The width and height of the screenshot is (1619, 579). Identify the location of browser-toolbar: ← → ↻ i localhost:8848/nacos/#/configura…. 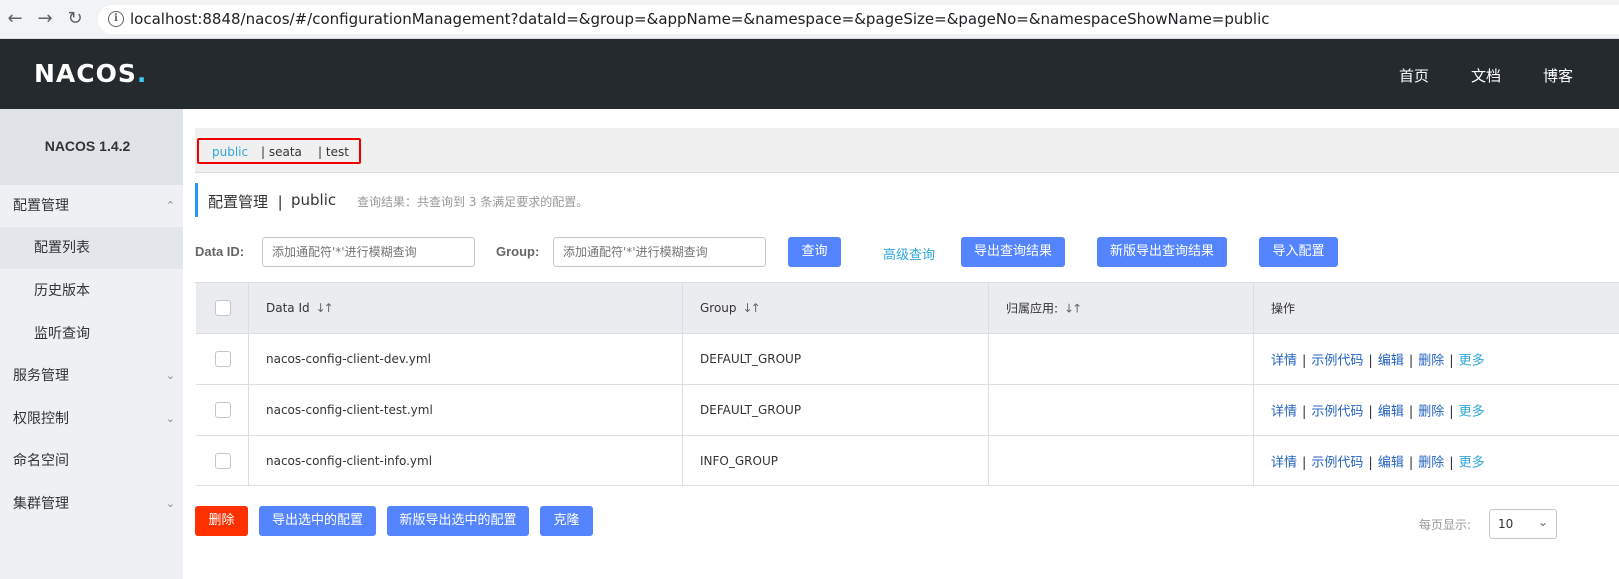
(809, 19).